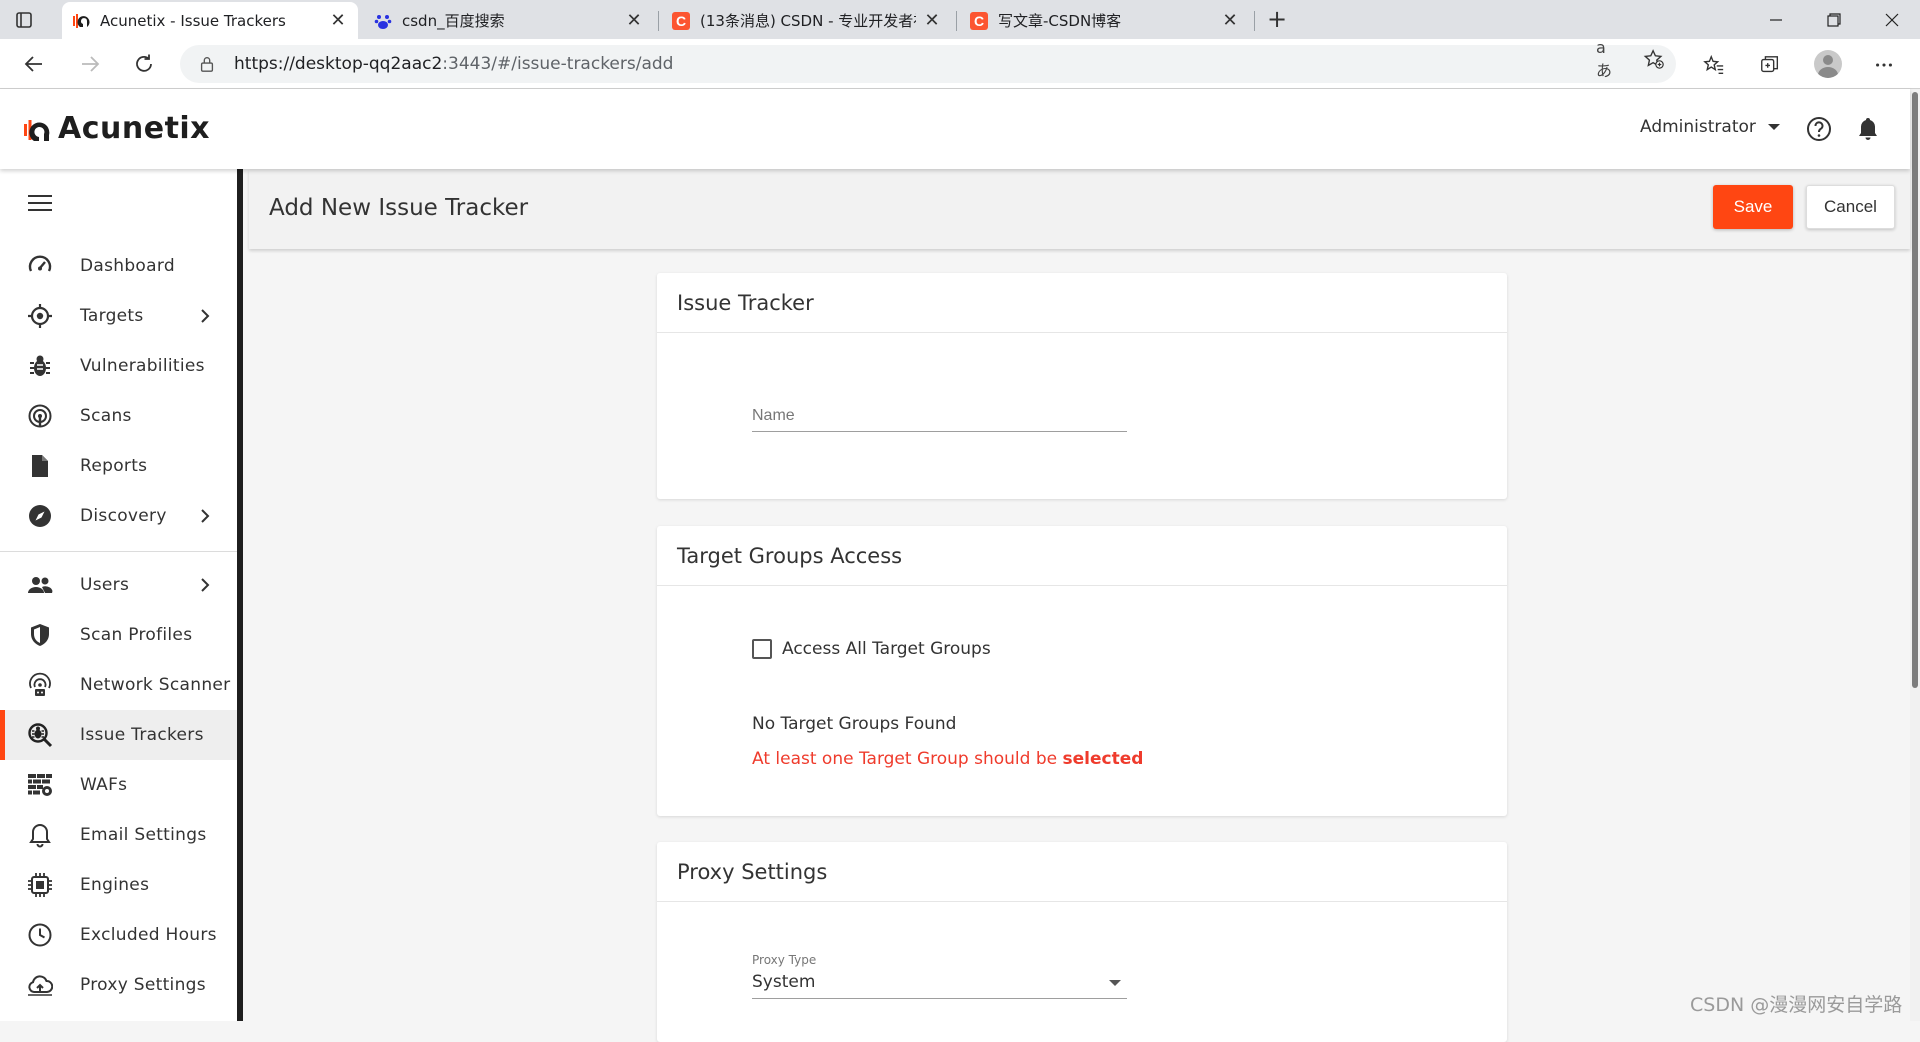 Image resolution: width=1920 pixels, height=1042 pixels. What do you see at coordinates (1753, 207) in the screenshot?
I see `save-button: Save` at bounding box center [1753, 207].